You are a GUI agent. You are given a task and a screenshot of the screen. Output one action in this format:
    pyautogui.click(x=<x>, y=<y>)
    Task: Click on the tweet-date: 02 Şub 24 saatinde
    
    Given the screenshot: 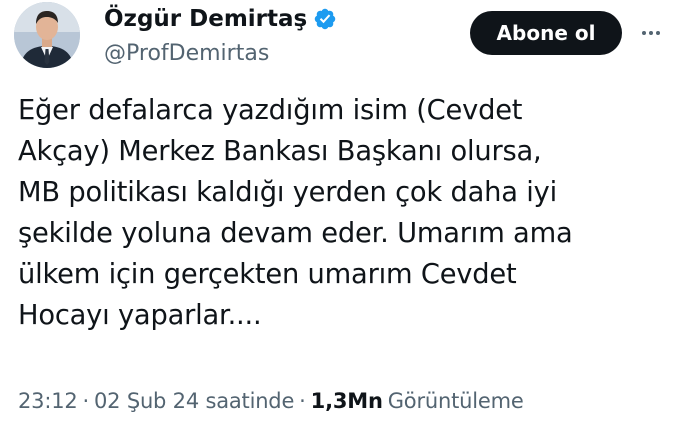 What is the action you would take?
    pyautogui.click(x=194, y=401)
    